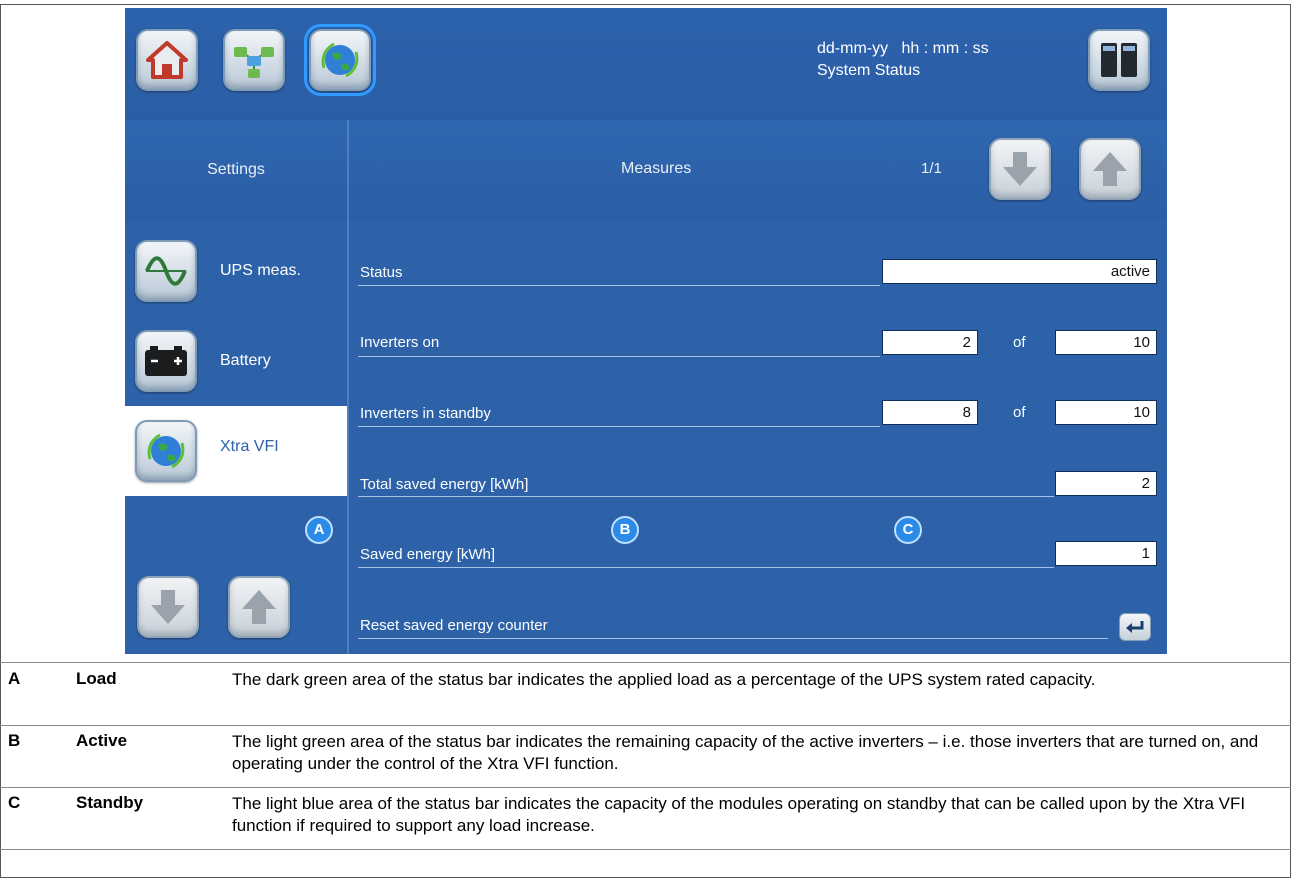 This screenshot has height=882, width=1291. Describe the element at coordinates (400, 342) in the screenshot. I see `inverters-on-label: Inverters on` at that location.